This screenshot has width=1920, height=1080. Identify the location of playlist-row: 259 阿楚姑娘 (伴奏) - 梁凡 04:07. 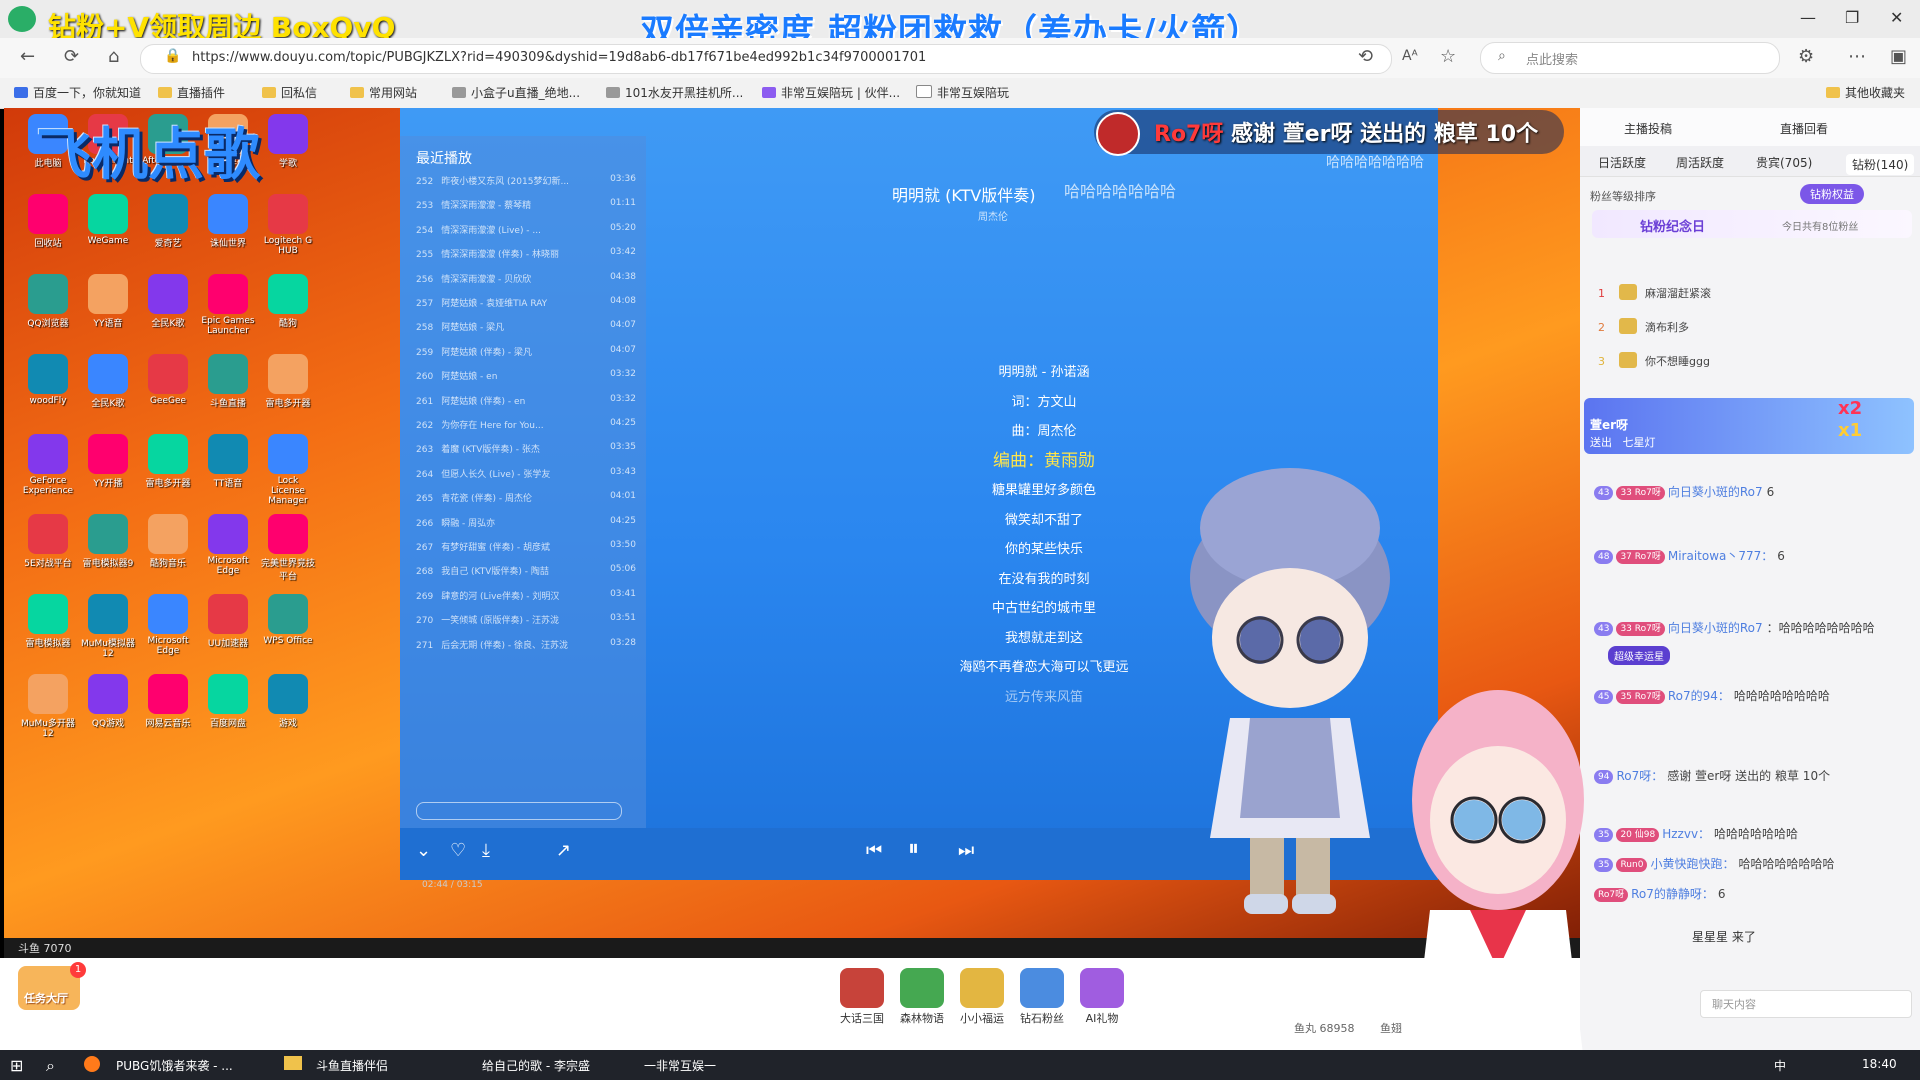
(526, 351).